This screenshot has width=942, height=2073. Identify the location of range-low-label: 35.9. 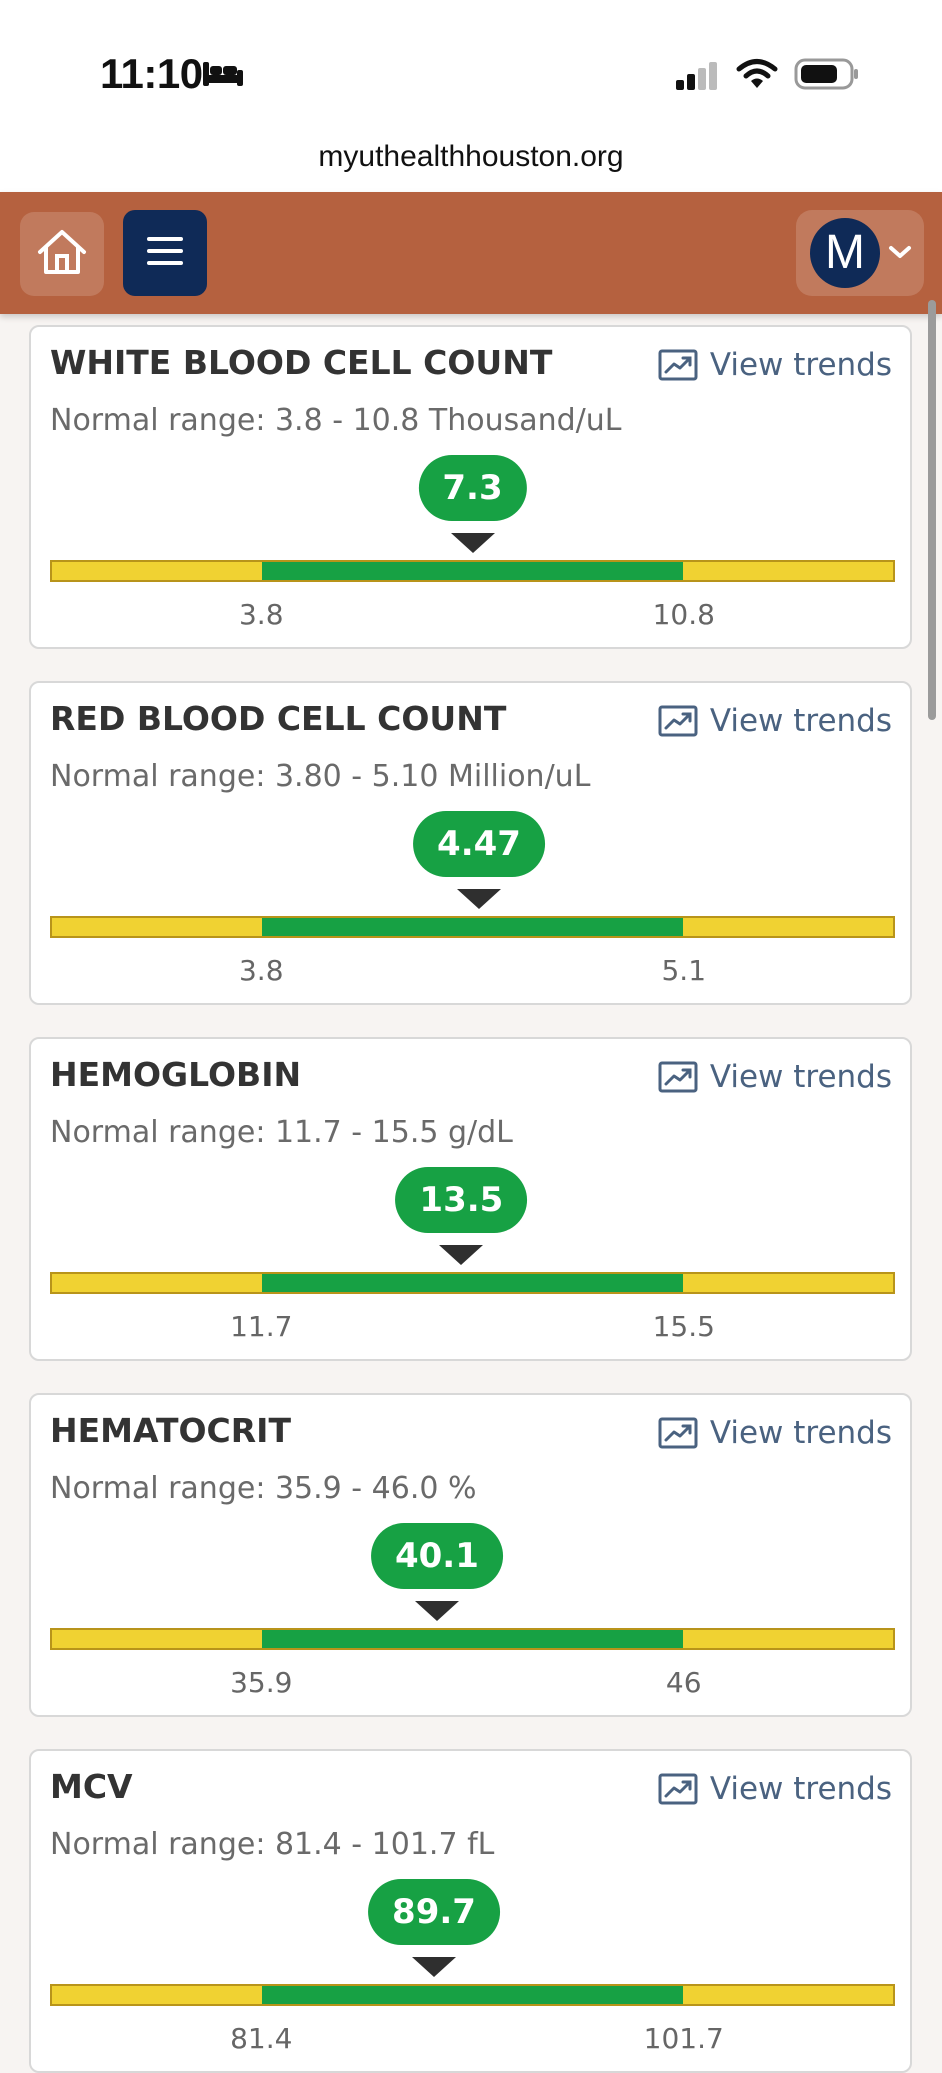
(261, 1682).